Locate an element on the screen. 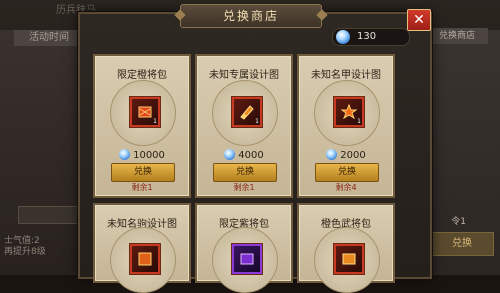  background-morale-line-2: 再提升8级 is located at coordinates (25, 252).